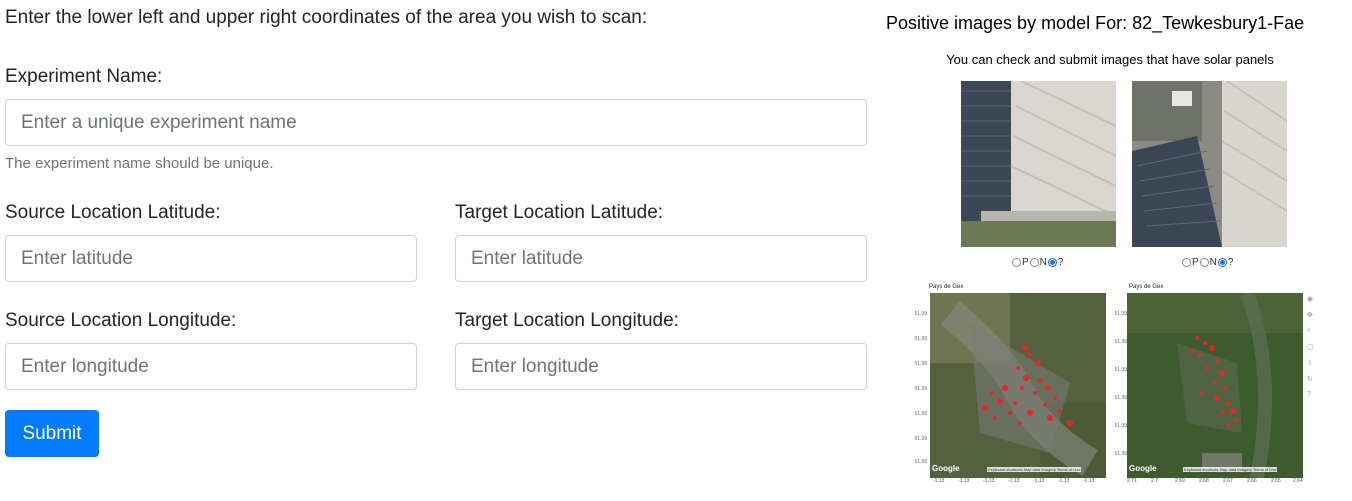 The image size is (1352, 501). What do you see at coordinates (1228, 481) in the screenshot?
I see `x-tick: 2.67` at bounding box center [1228, 481].